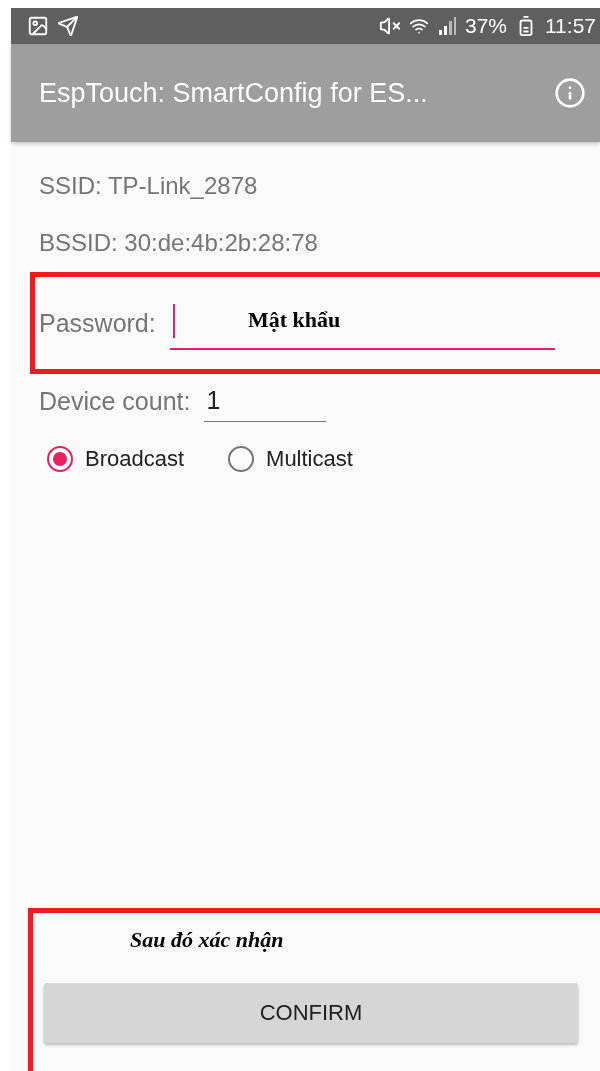 This screenshot has height=1071, width=600. Describe the element at coordinates (265, 404) in the screenshot. I see `device-count-field: 1` at that location.